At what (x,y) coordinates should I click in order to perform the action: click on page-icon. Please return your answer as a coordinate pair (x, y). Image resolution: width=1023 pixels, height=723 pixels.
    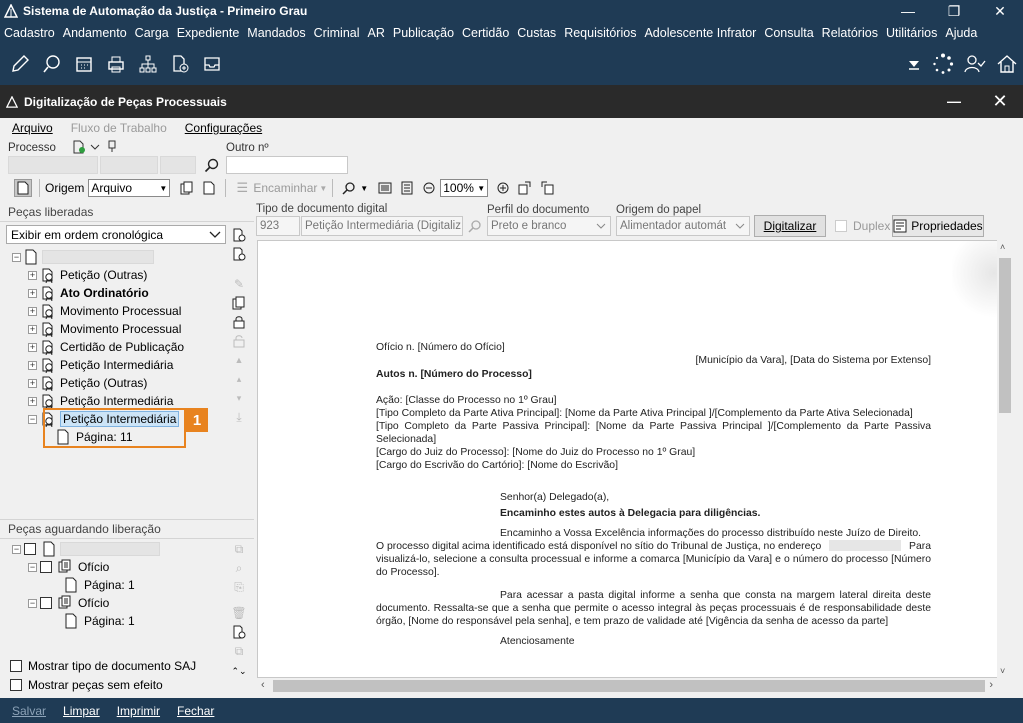
    Looking at the image, I should click on (23, 188).